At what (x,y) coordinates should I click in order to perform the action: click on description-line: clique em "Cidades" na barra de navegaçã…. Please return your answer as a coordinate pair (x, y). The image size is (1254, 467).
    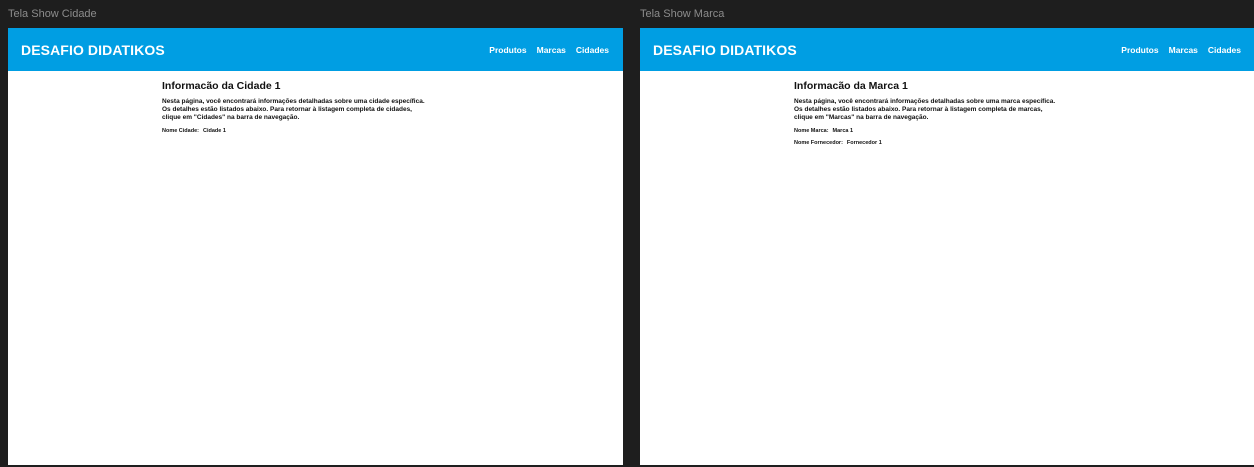
    Looking at the image, I should click on (231, 117).